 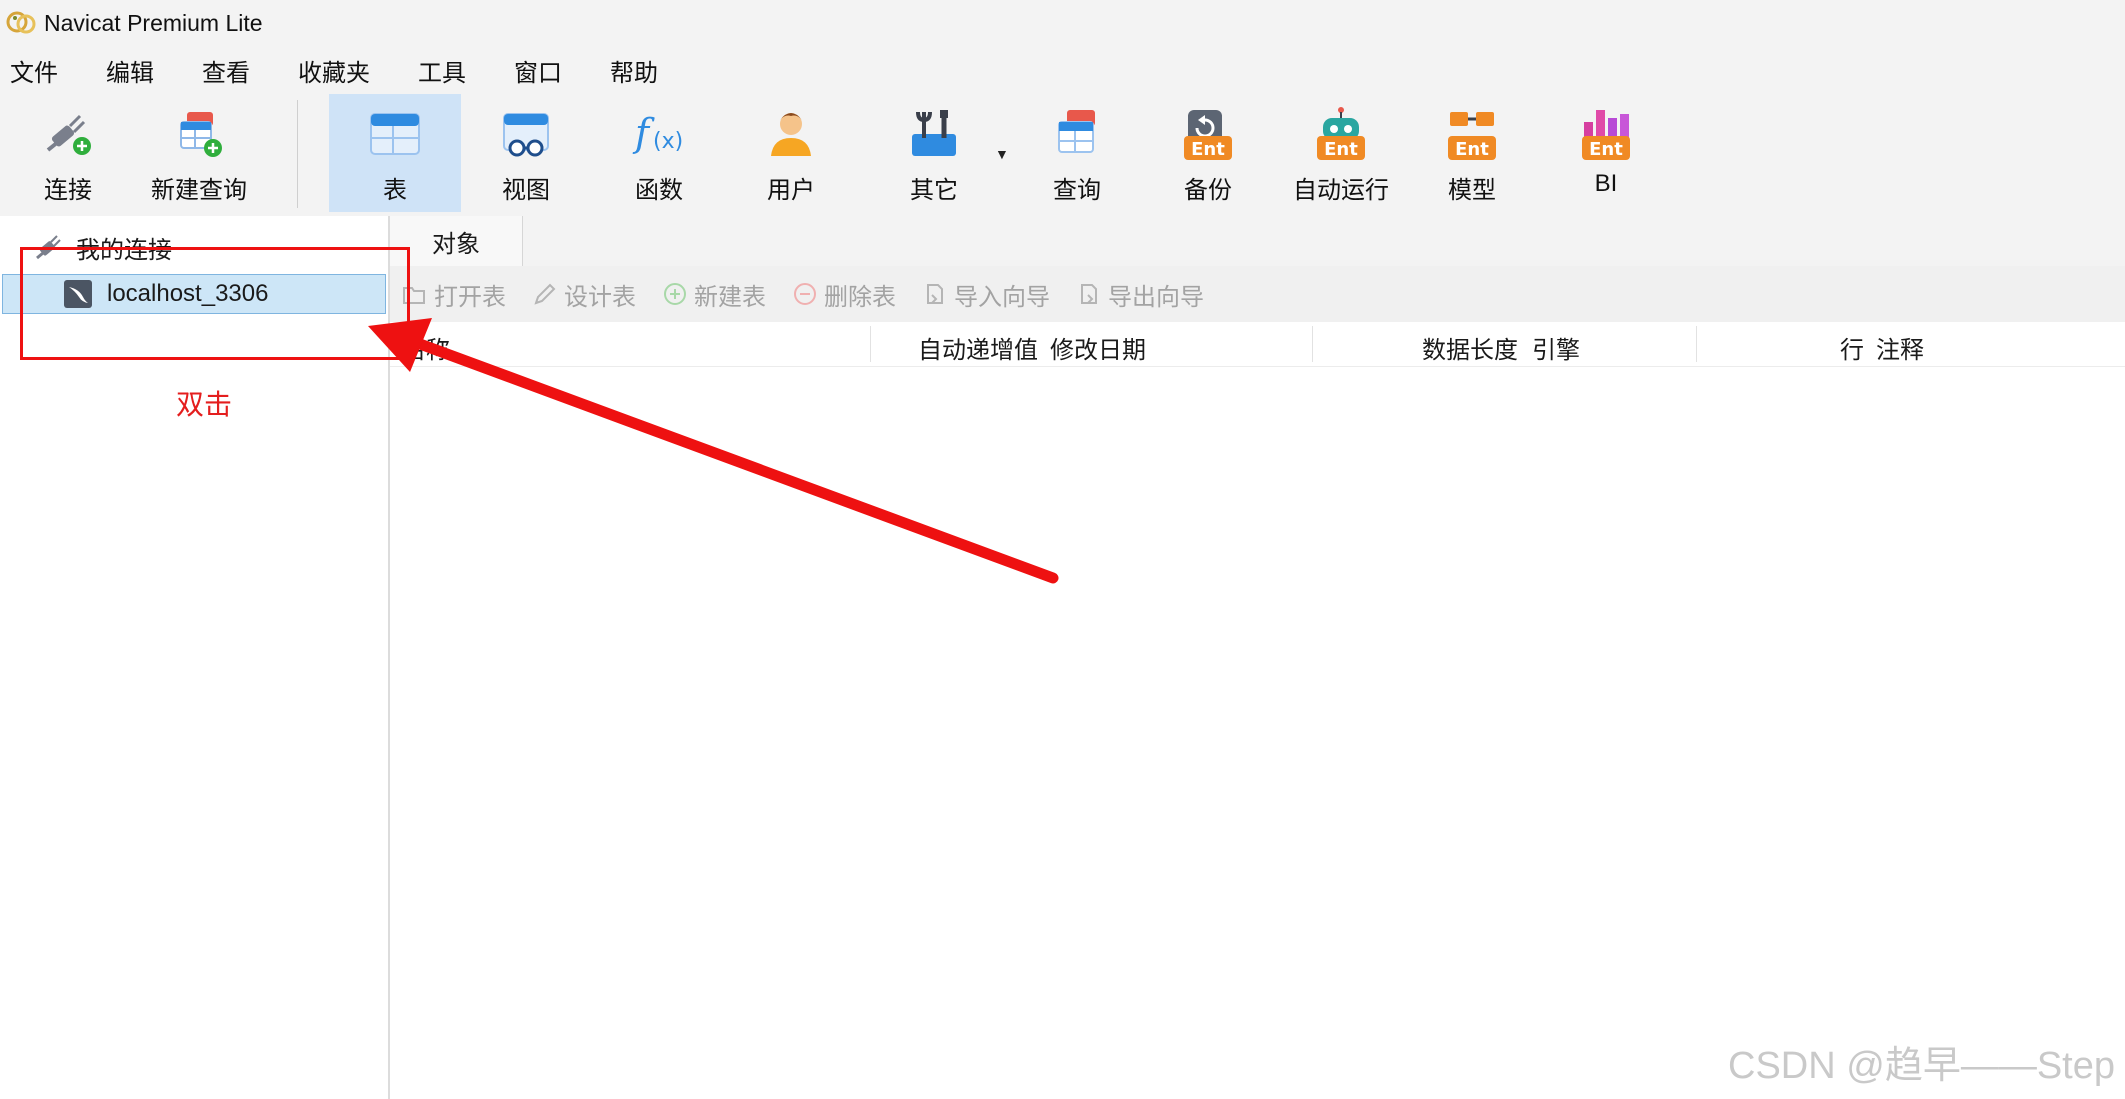 I want to click on col-auto-increment: 自动递增值, so click(x=978, y=347).